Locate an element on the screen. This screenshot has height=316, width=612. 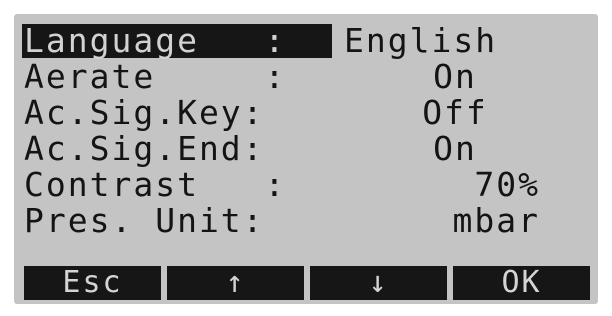
menu-label-ac-sig-end: Ac.Sig.End: is located at coordinates (144, 148).